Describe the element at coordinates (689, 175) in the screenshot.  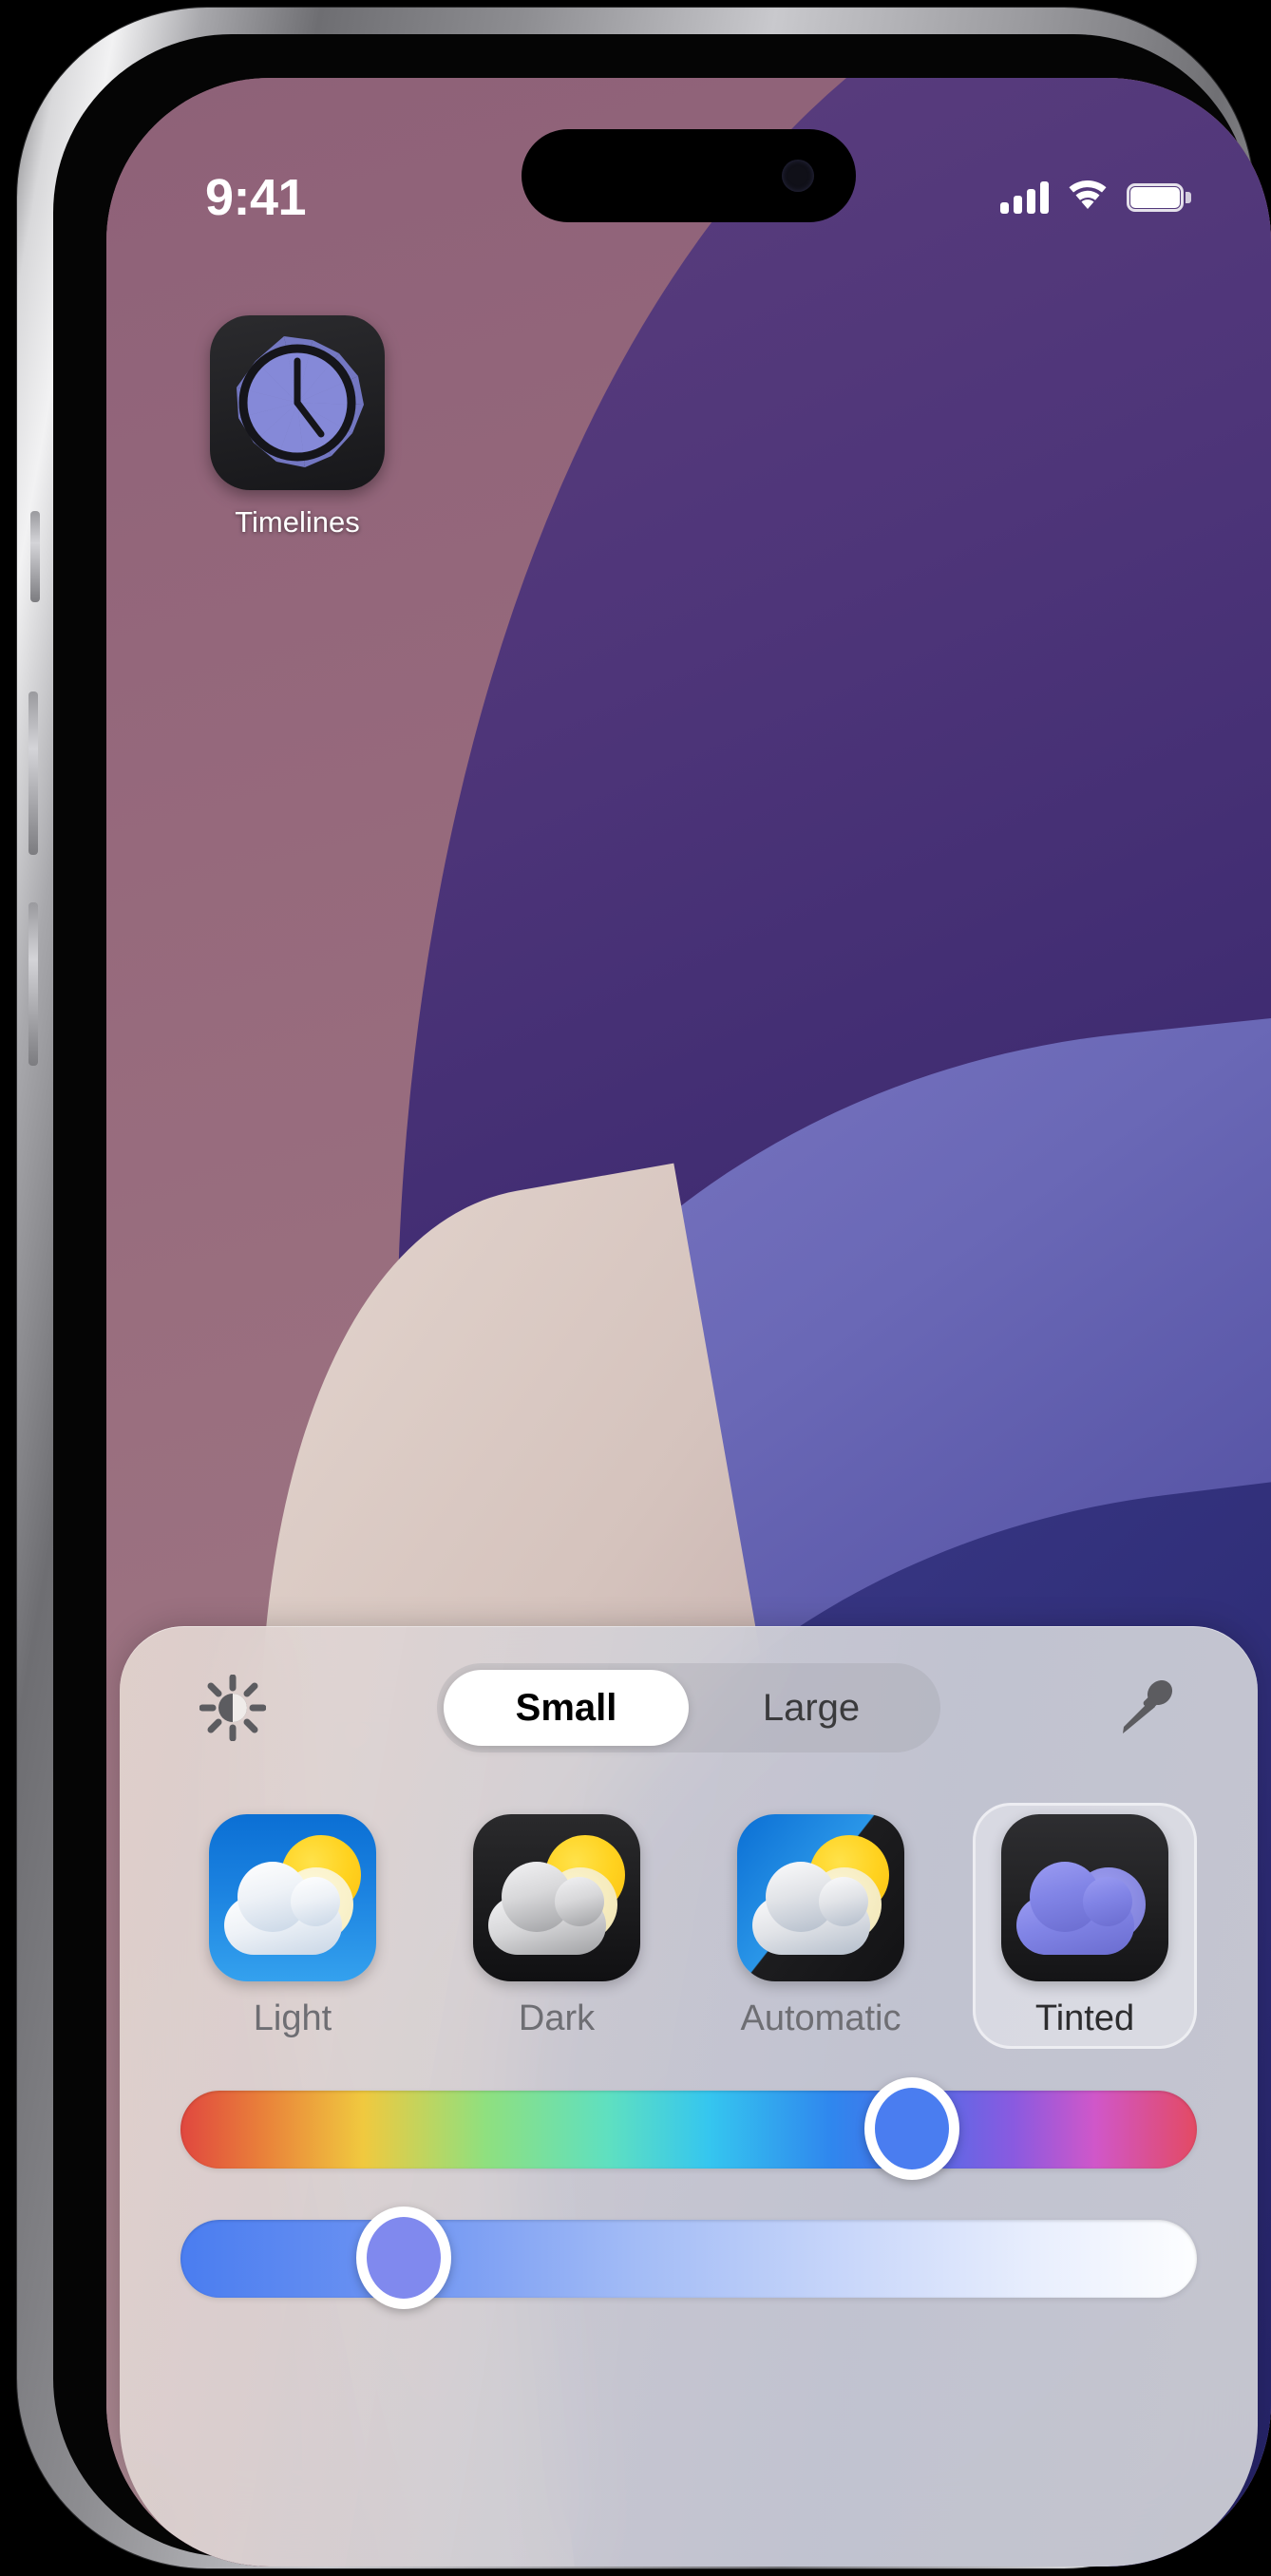
I see `dynamic-island` at that location.